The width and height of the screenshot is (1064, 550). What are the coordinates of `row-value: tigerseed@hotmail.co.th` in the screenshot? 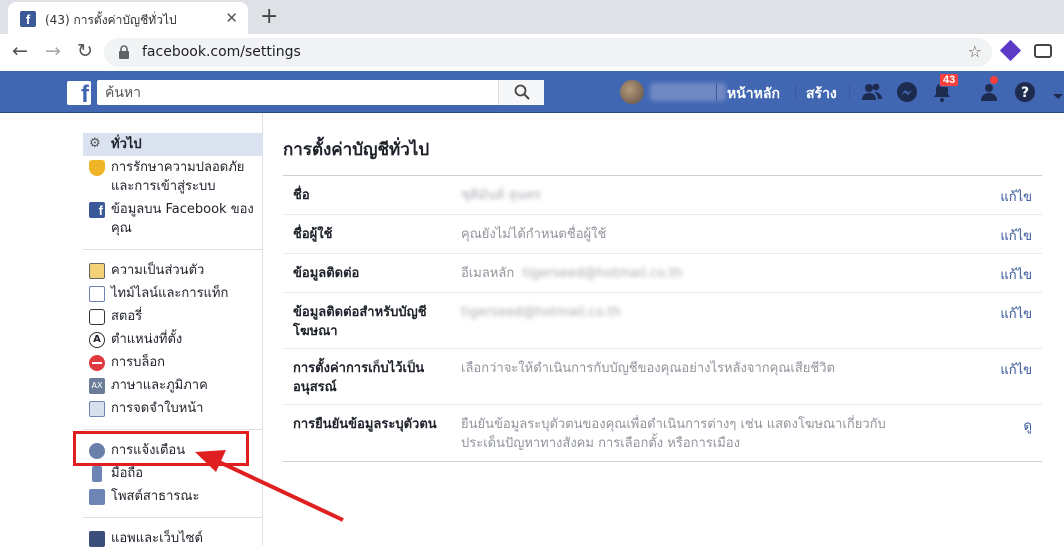 It's located at (691, 312).